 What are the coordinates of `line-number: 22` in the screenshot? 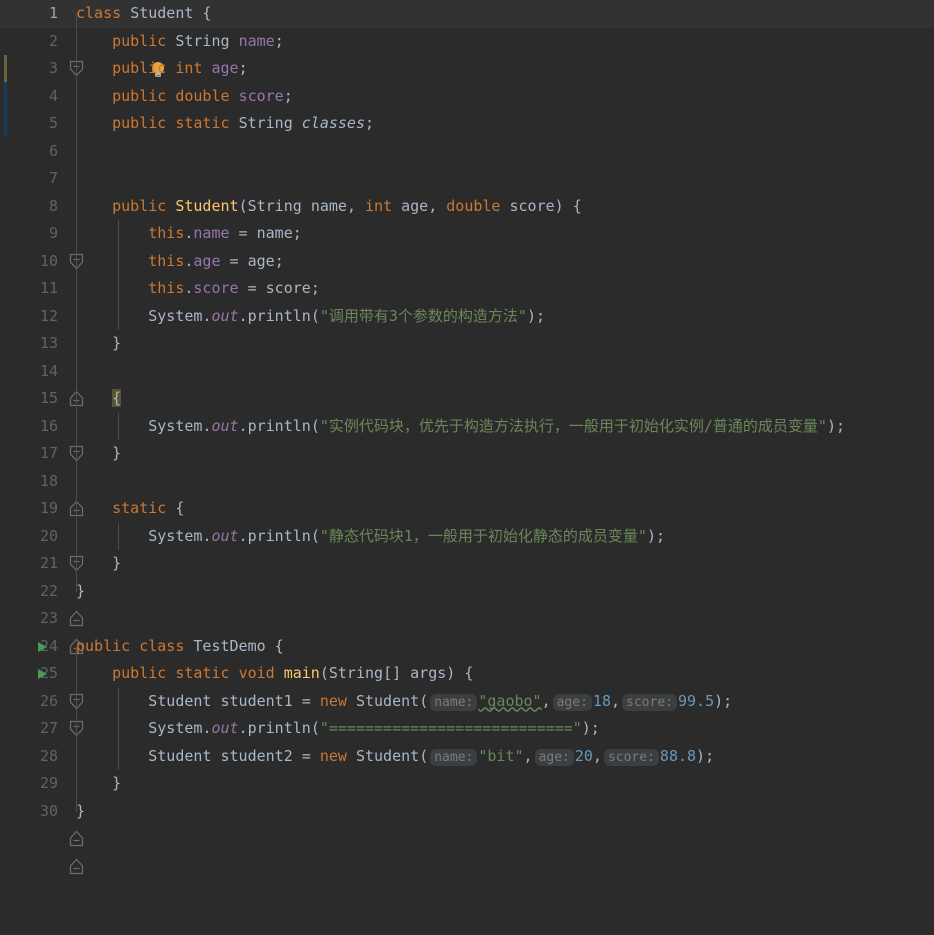 It's located at (48, 590).